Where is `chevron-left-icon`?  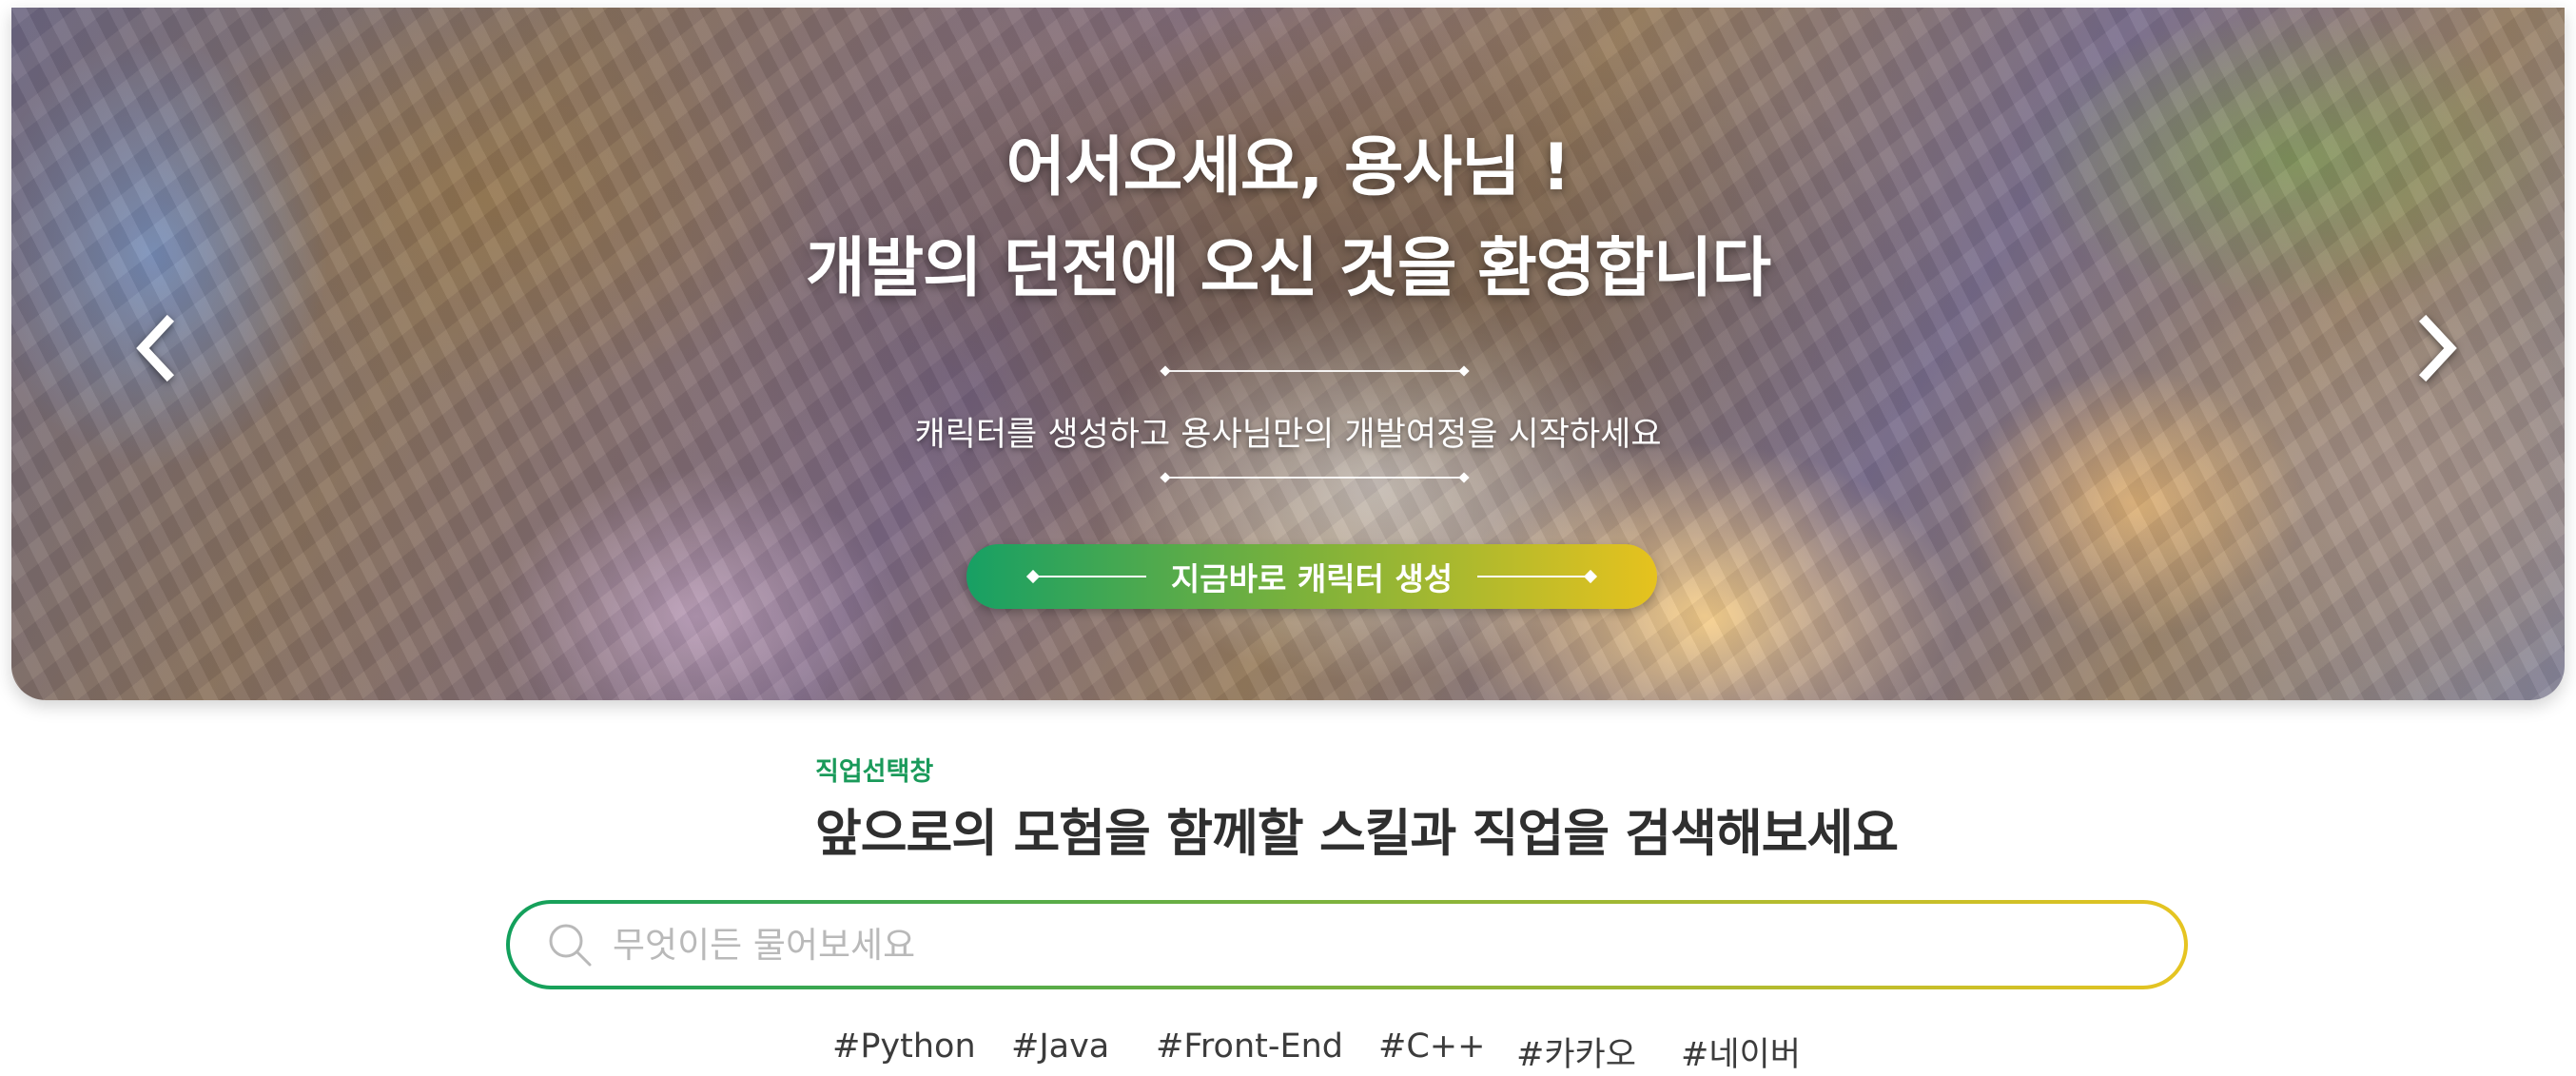 chevron-left-icon is located at coordinates (156, 348).